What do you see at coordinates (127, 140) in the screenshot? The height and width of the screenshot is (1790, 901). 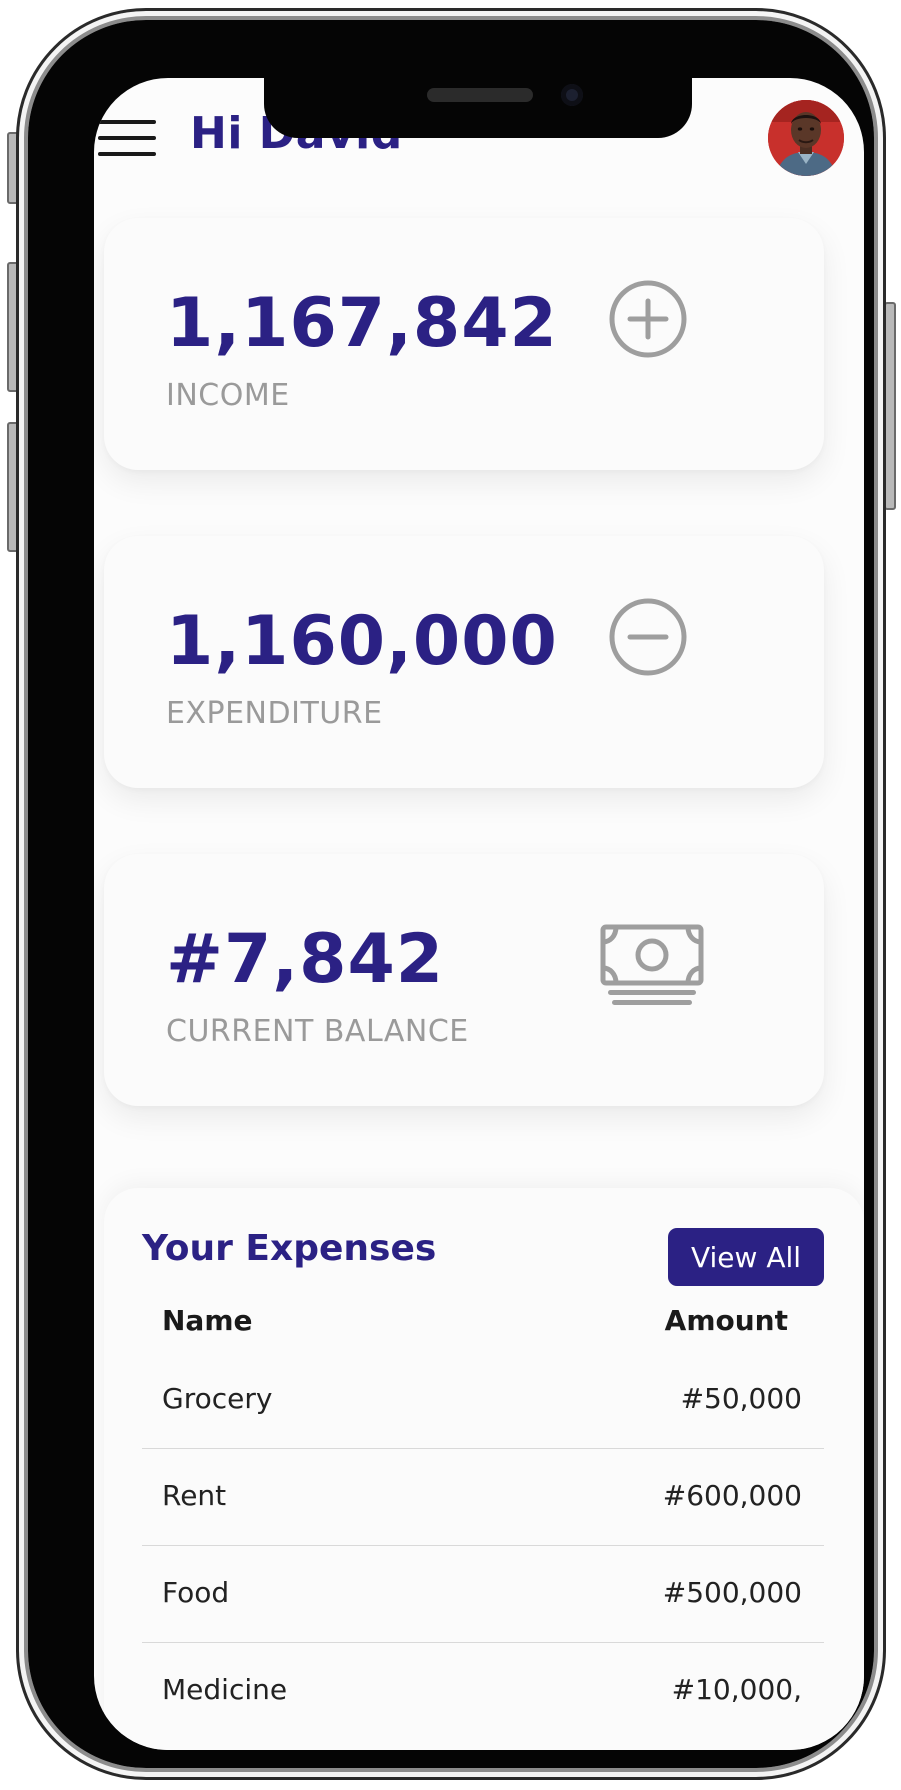 I see `hamburger-menu-icon` at bounding box center [127, 140].